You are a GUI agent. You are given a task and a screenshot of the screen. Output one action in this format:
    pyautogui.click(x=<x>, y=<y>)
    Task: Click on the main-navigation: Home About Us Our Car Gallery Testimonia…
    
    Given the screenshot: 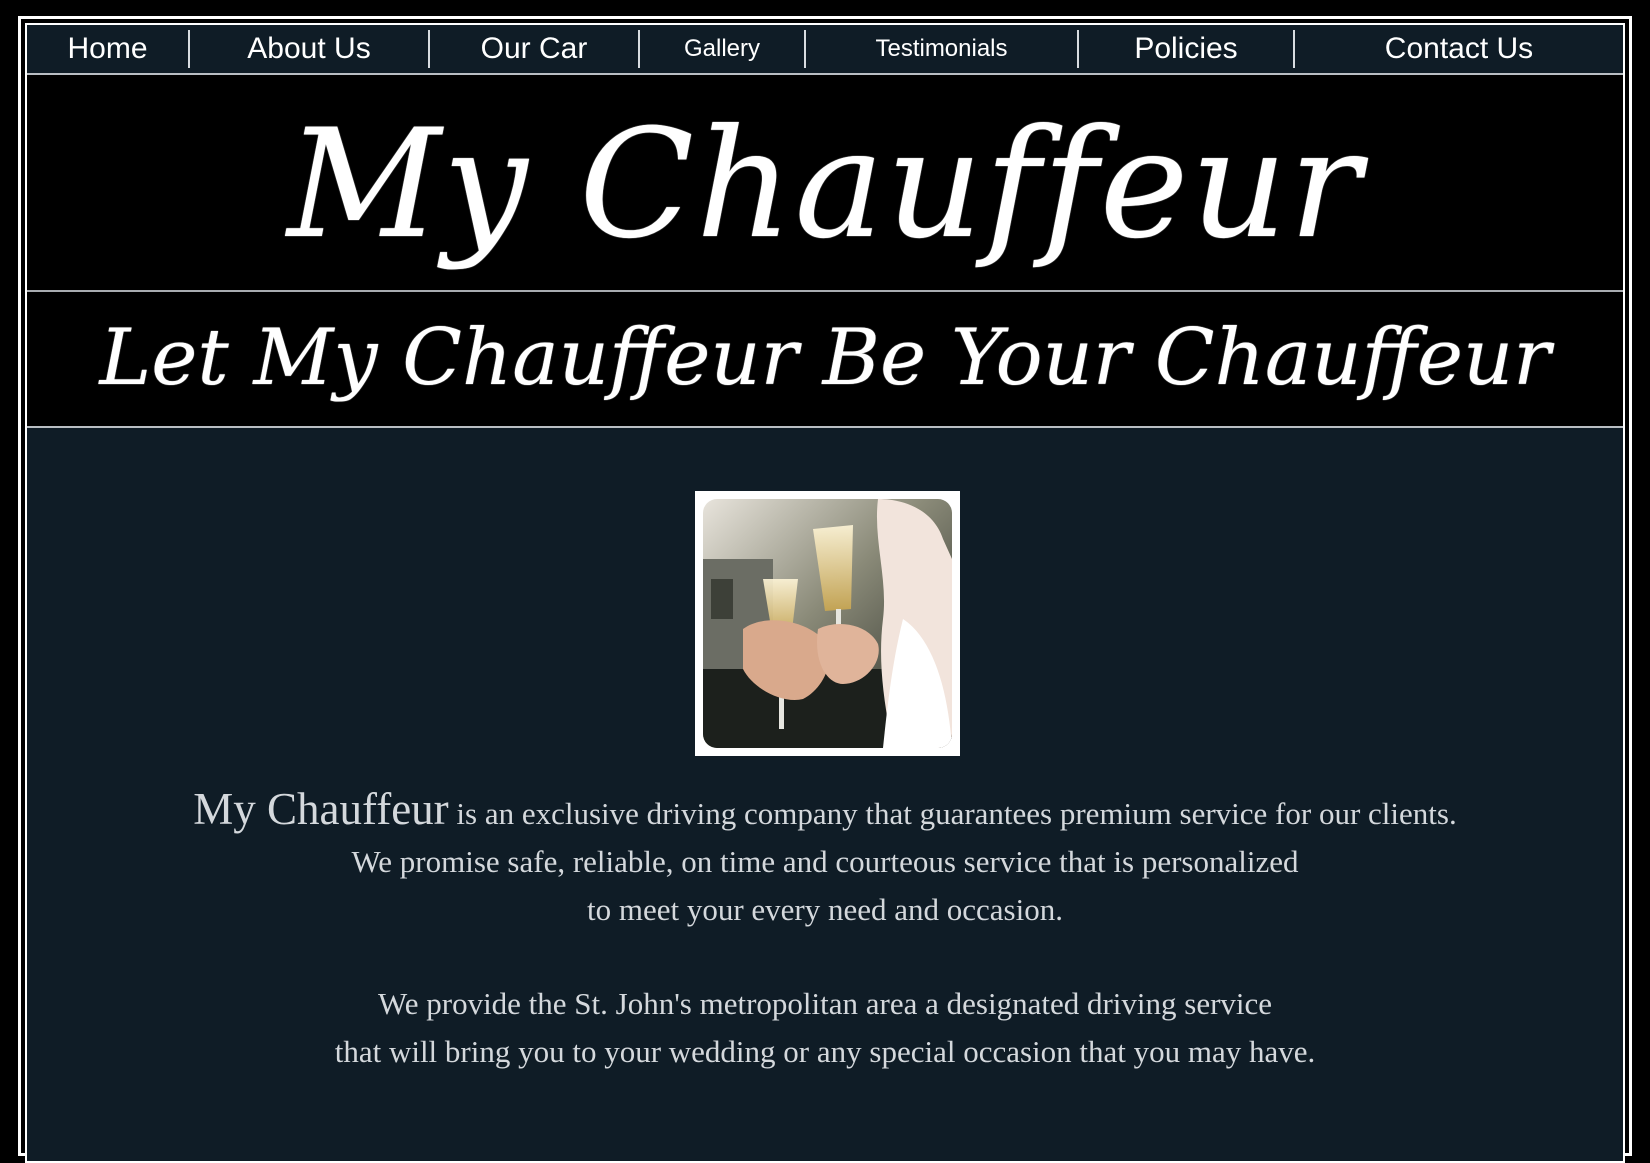 What is the action you would take?
    pyautogui.click(x=825, y=50)
    